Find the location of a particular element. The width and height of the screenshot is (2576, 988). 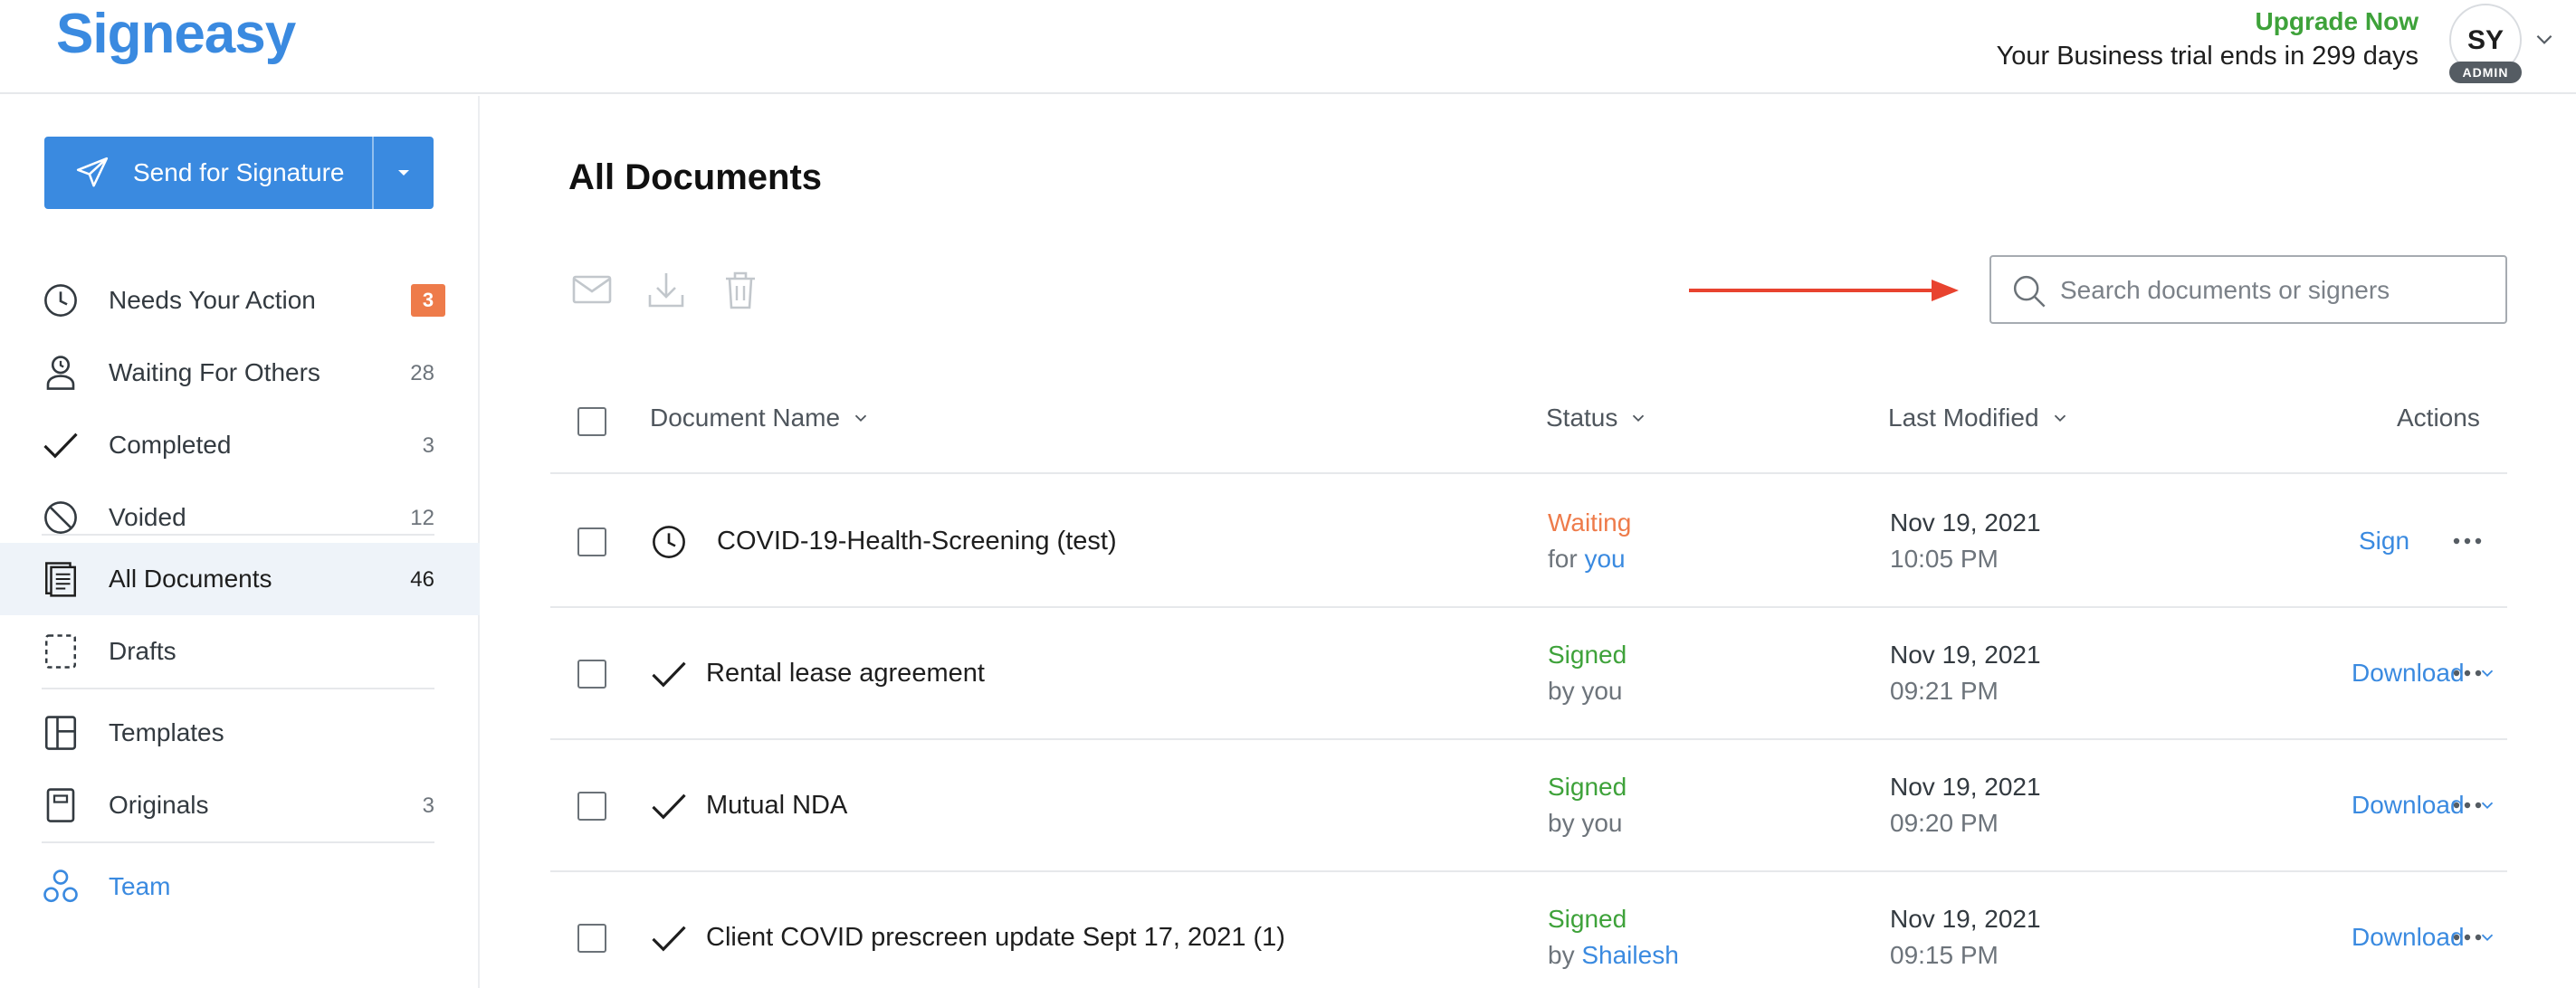

sidebar-item-all-documents: All Documents 46 is located at coordinates (240, 579).